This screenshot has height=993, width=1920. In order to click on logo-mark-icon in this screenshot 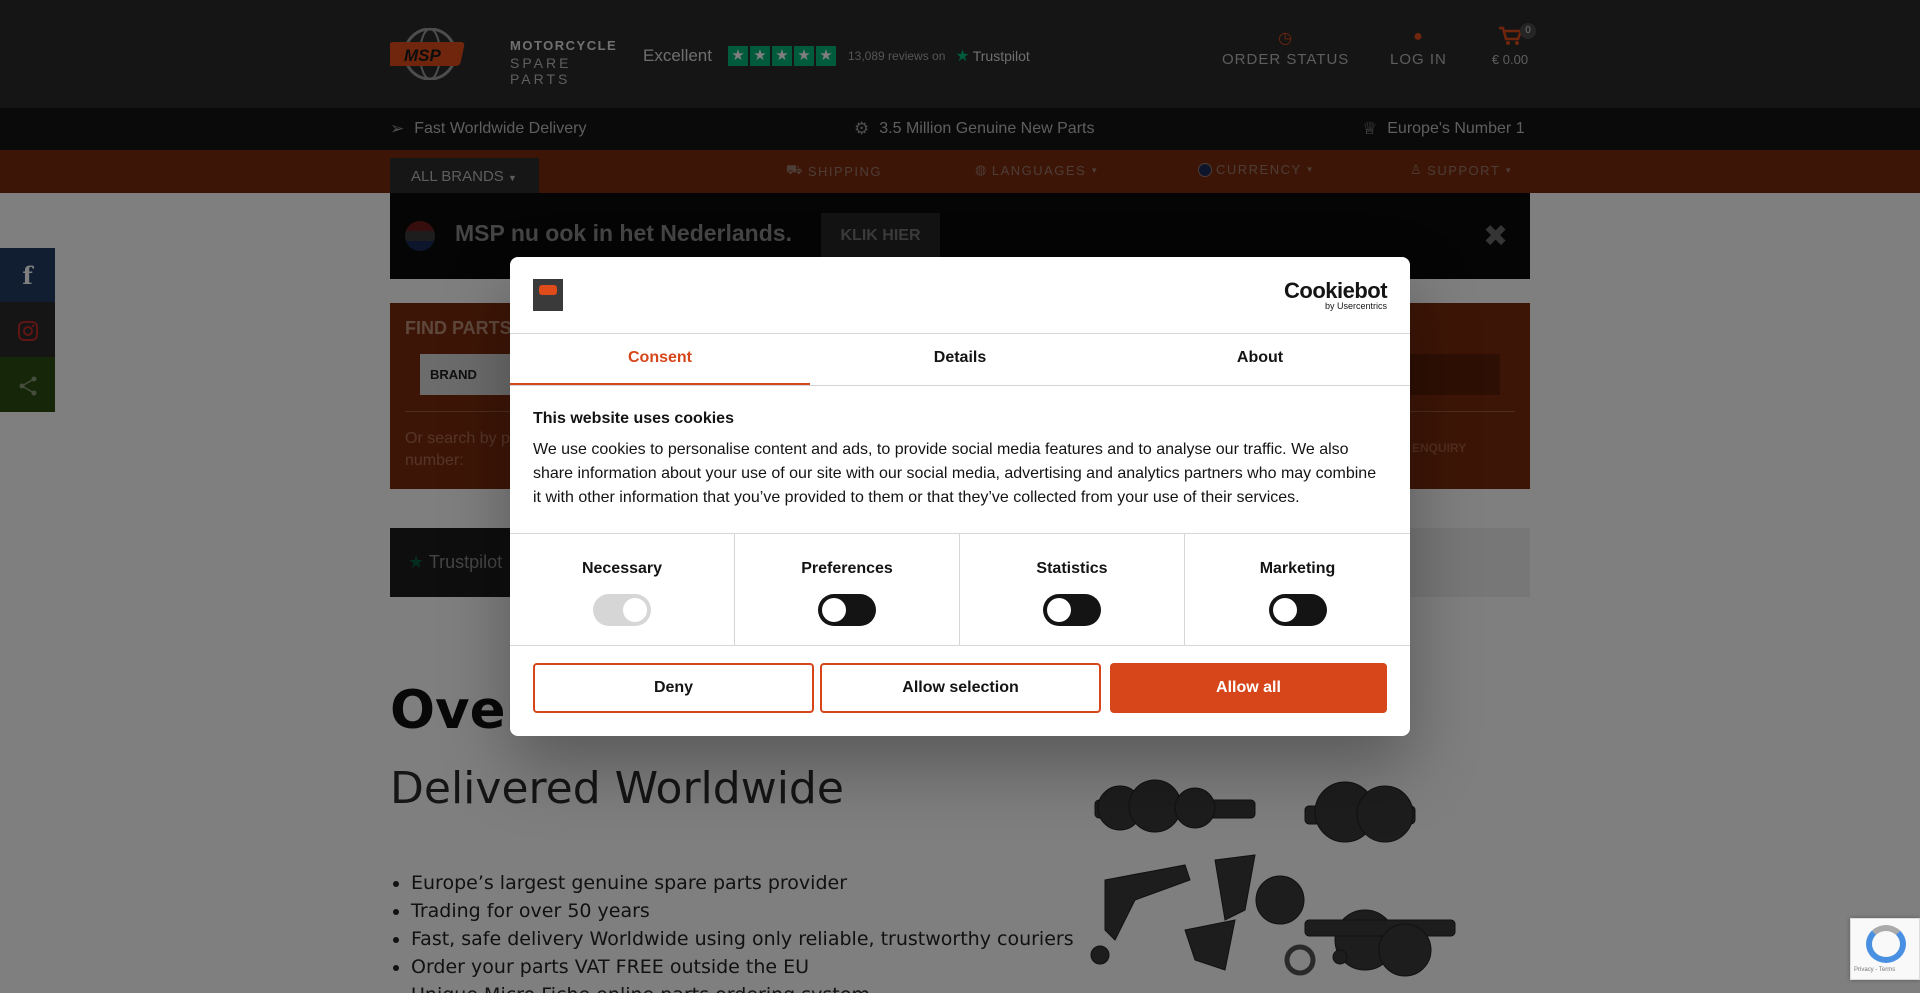, I will do `click(548, 290)`.